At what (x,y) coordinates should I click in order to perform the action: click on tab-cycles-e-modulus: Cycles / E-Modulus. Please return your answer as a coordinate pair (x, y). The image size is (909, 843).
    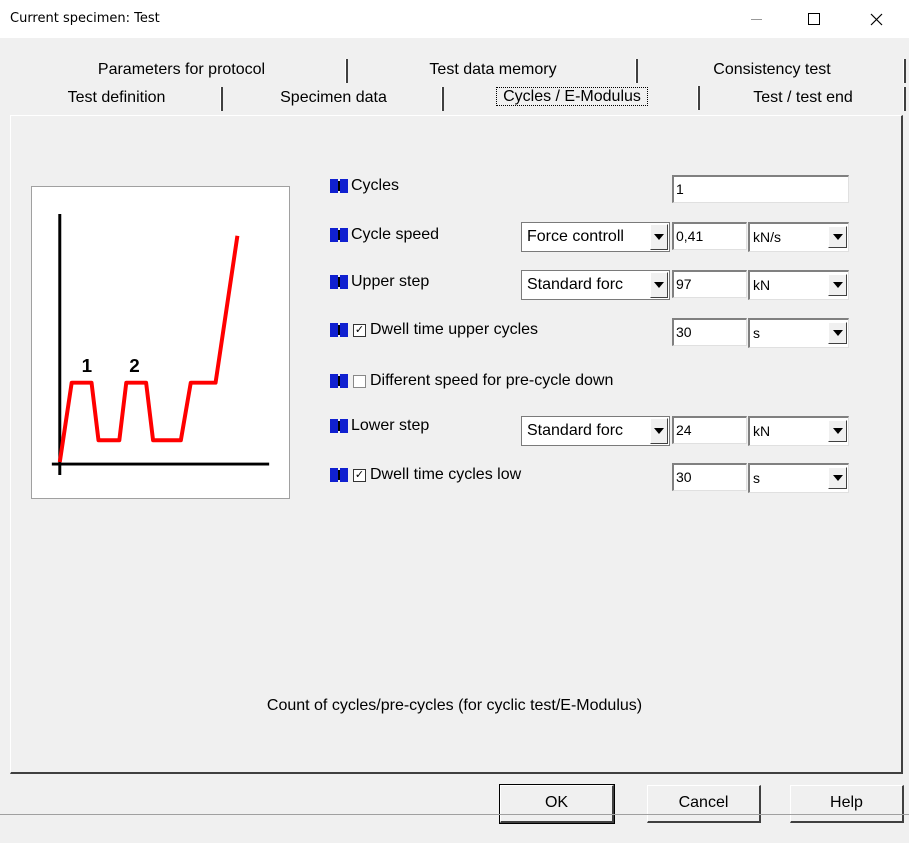
    Looking at the image, I should click on (572, 98).